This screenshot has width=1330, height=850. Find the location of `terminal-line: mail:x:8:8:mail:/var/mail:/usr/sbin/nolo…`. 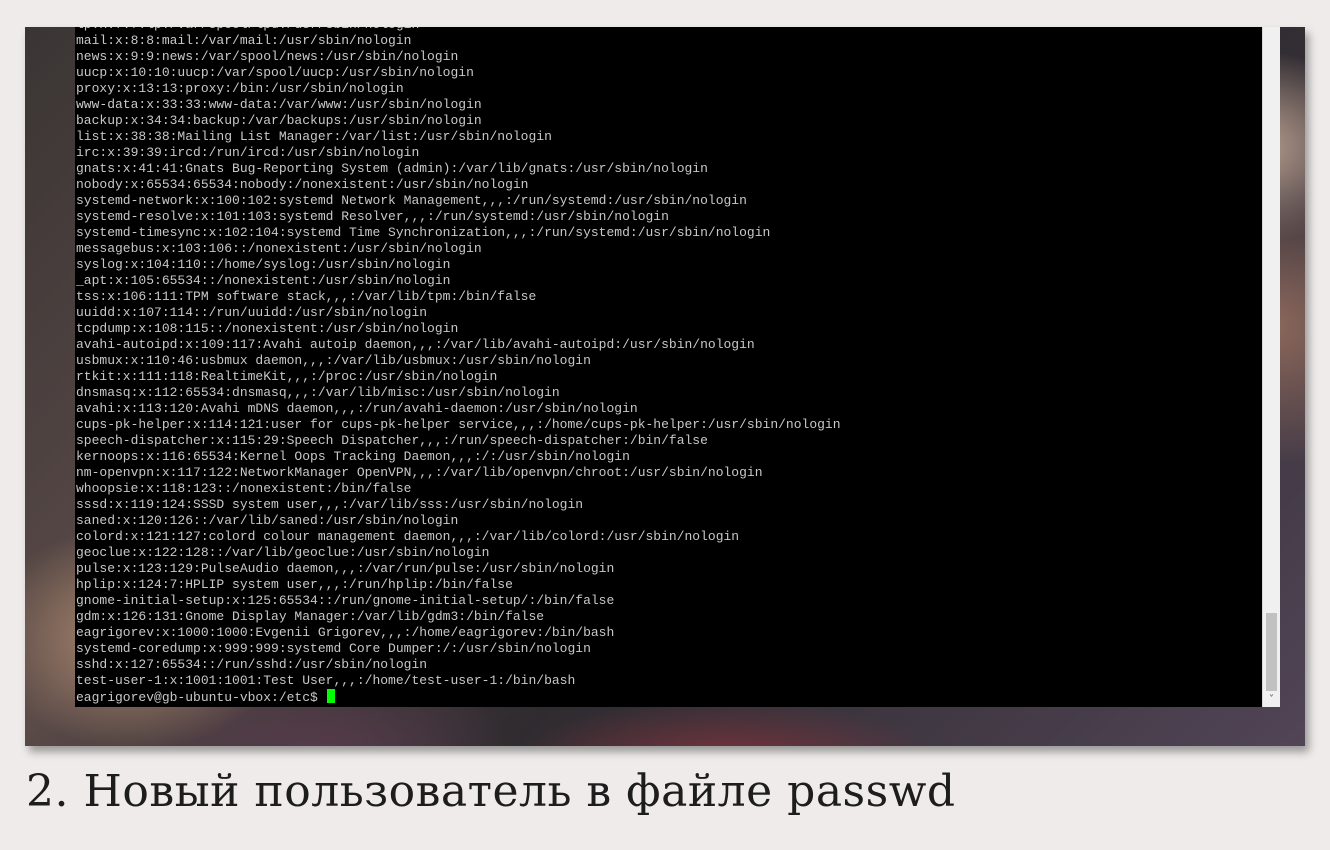

terminal-line: mail:x:8:8:mail:/var/mail:/usr/sbin/nolo… is located at coordinates (244, 40).